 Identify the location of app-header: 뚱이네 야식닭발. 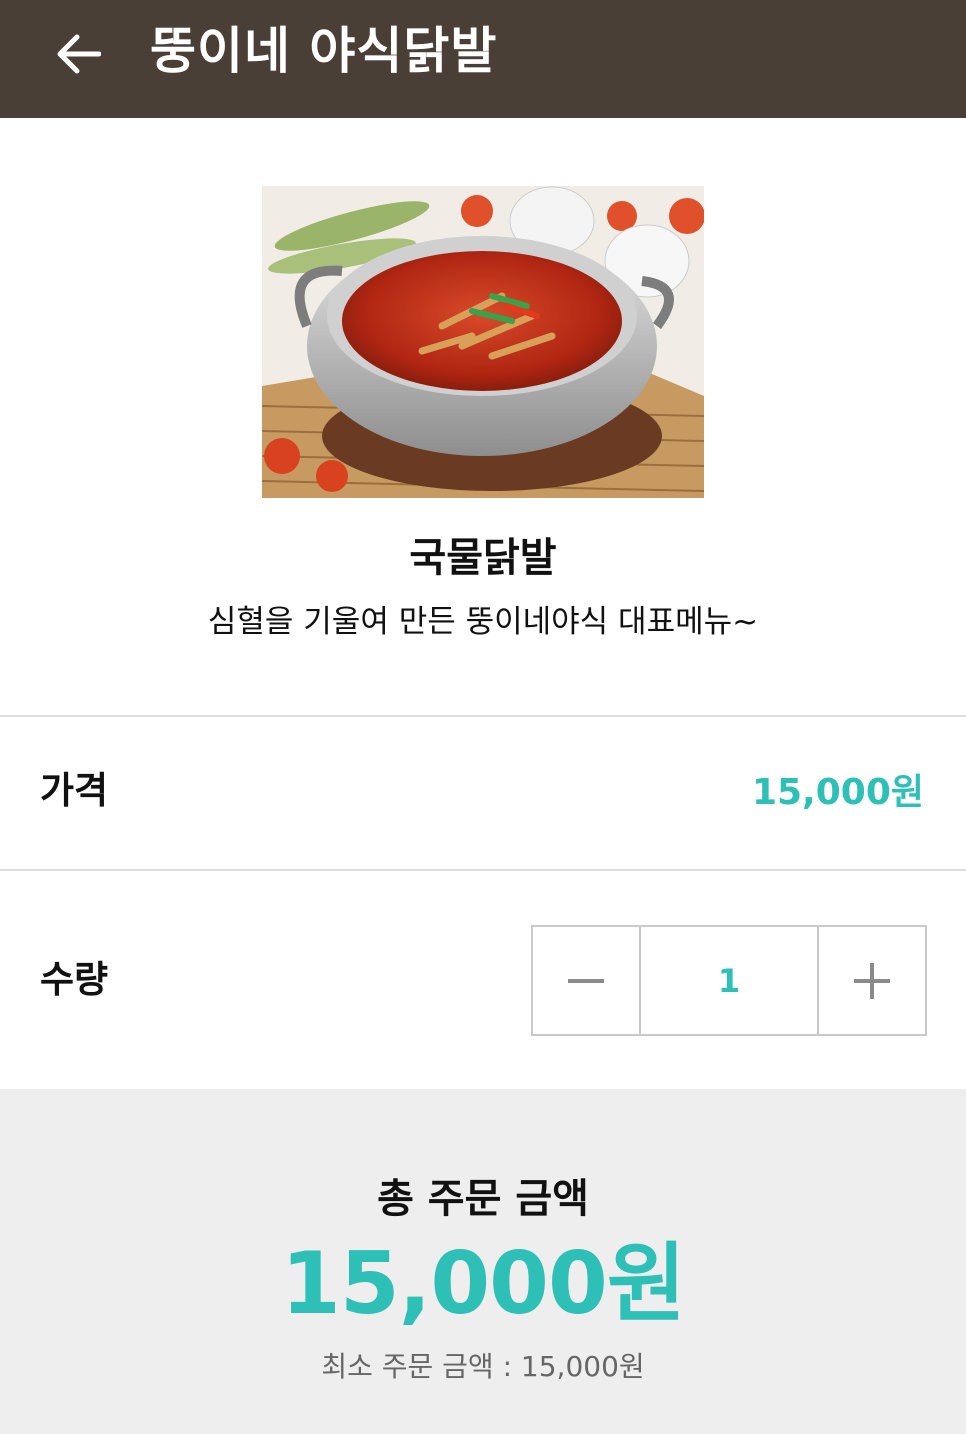
(483, 59).